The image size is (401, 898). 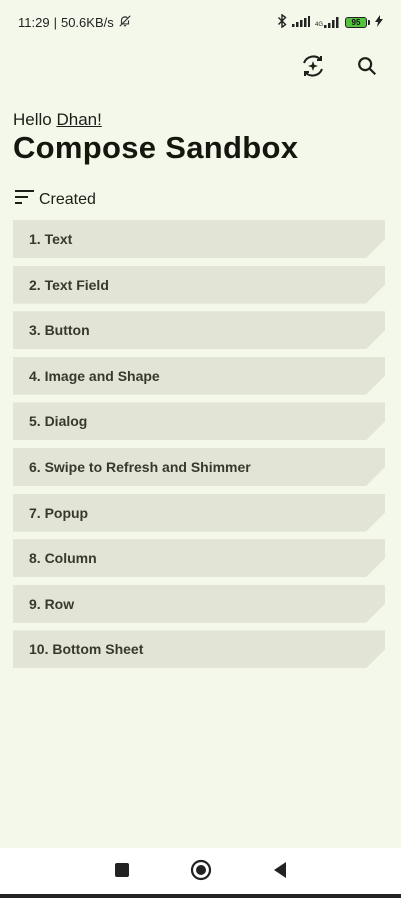 I want to click on list-item-label: 3. Button, so click(x=59, y=330).